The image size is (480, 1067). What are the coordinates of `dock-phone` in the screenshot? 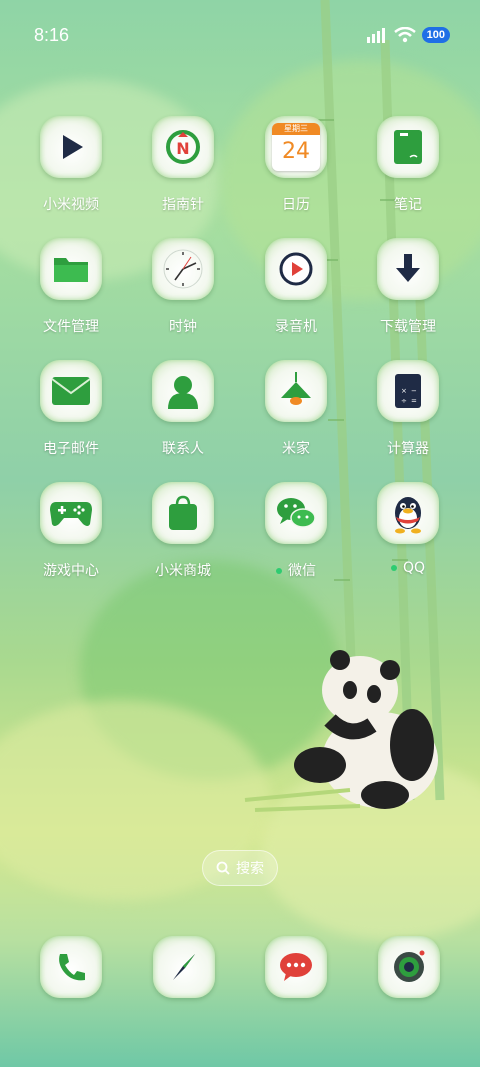 It's located at (71, 967).